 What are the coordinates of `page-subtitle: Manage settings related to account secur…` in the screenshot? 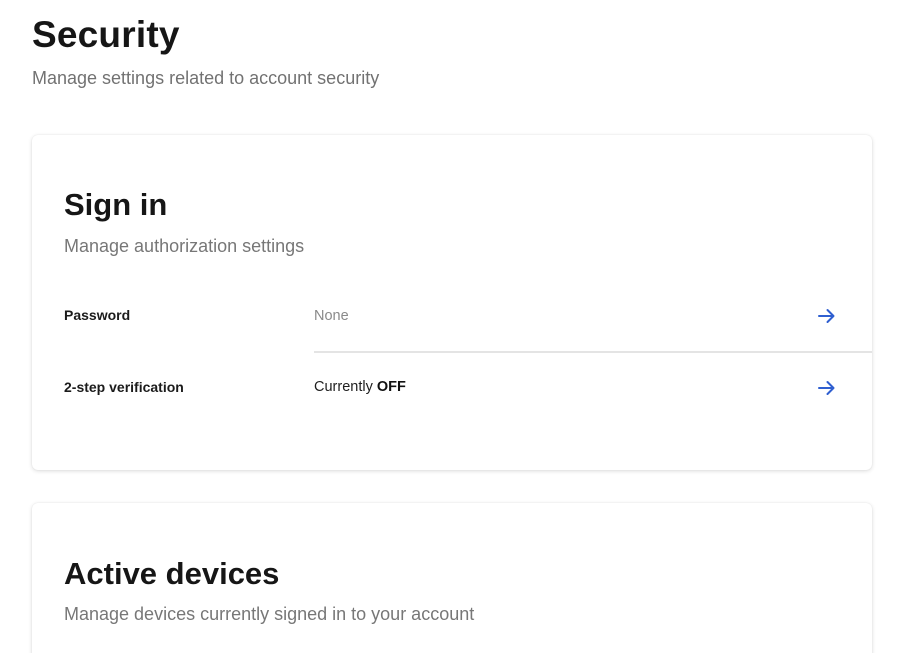 It's located at (206, 78).